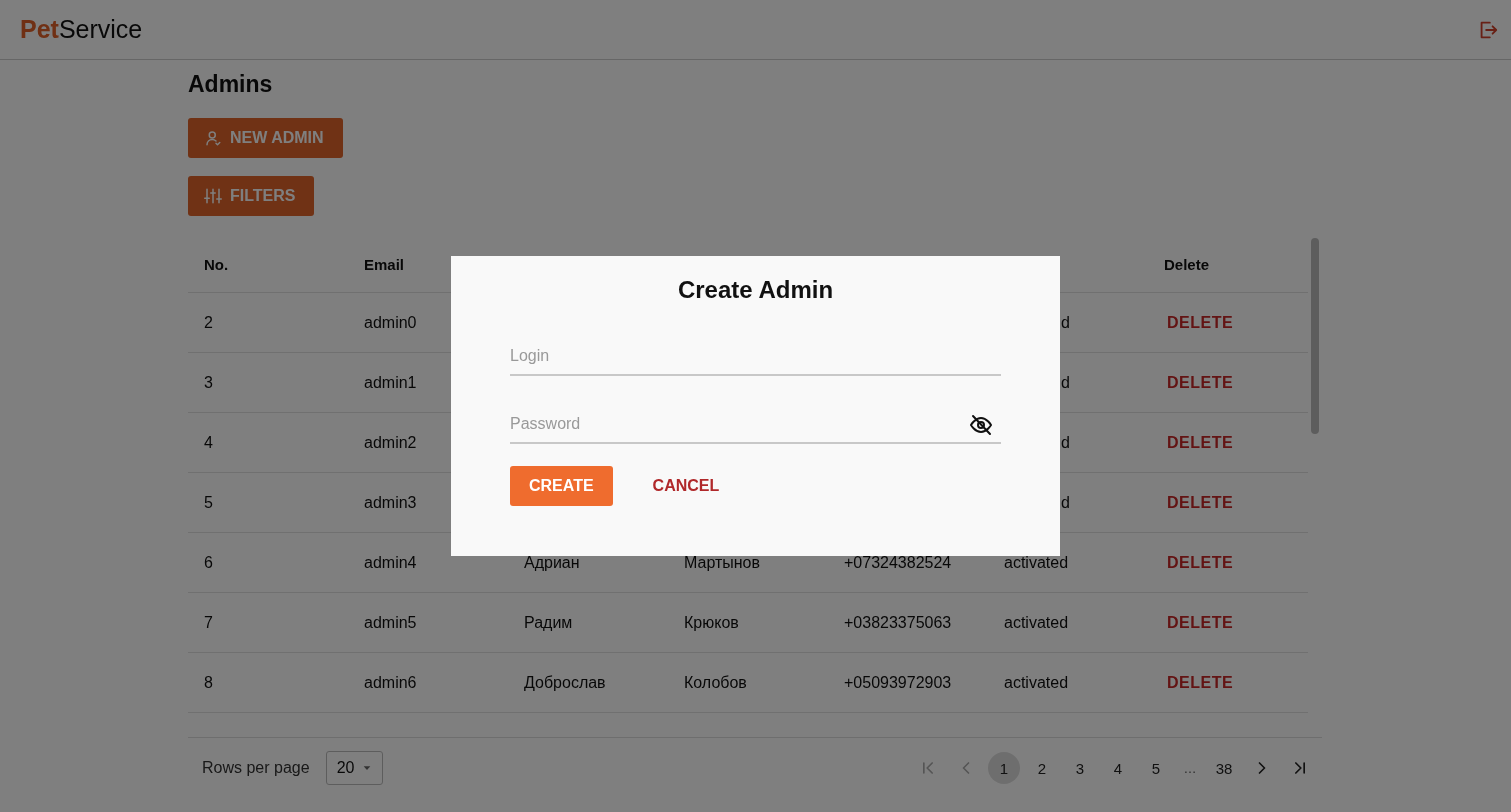 The height and width of the screenshot is (812, 1511). Describe the element at coordinates (1080, 768) in the screenshot. I see `page-button: 3` at that location.